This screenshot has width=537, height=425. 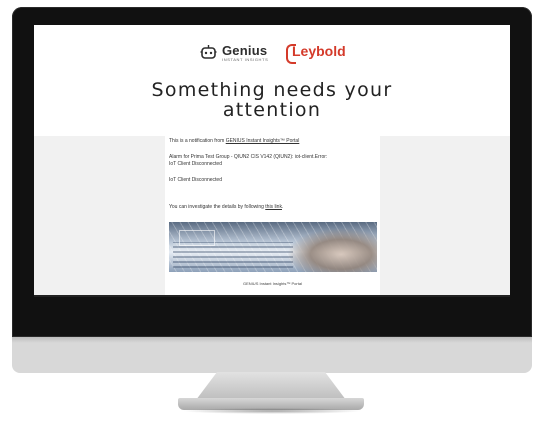 What do you see at coordinates (195, 180) in the screenshot?
I see `status-line: IoT Client Disconnected` at bounding box center [195, 180].